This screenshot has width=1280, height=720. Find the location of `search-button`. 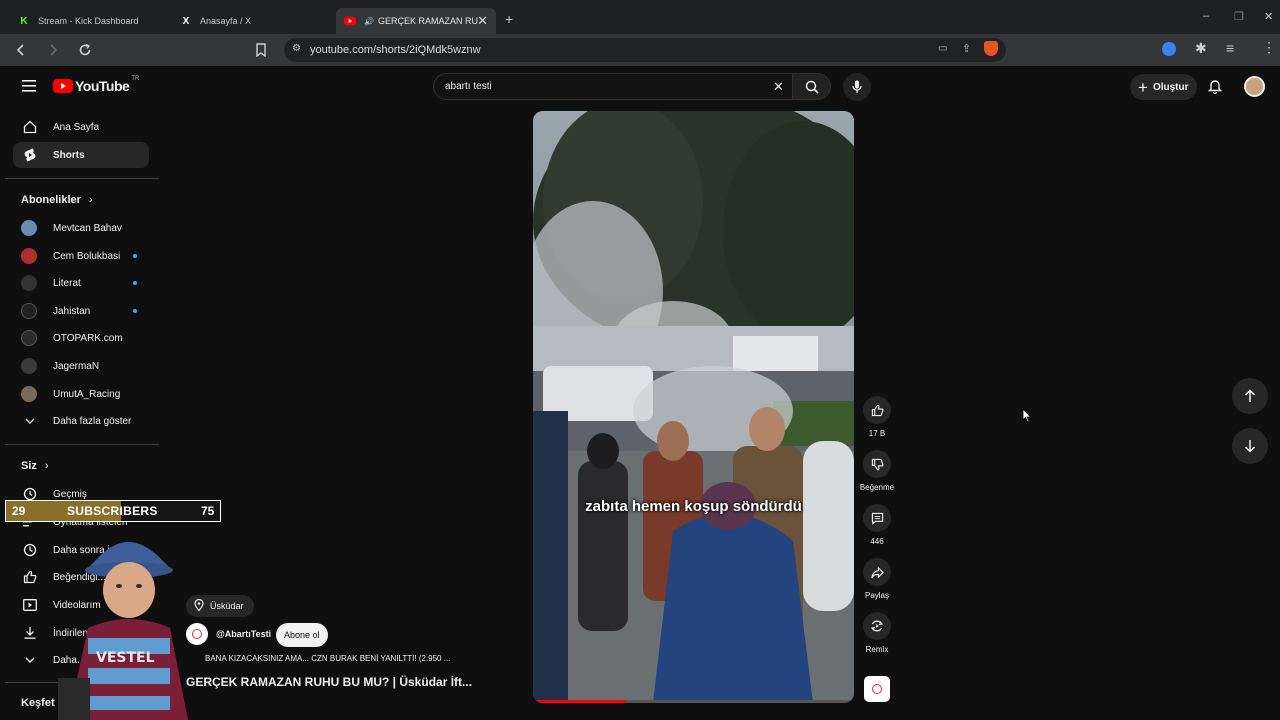

search-button is located at coordinates (812, 86).